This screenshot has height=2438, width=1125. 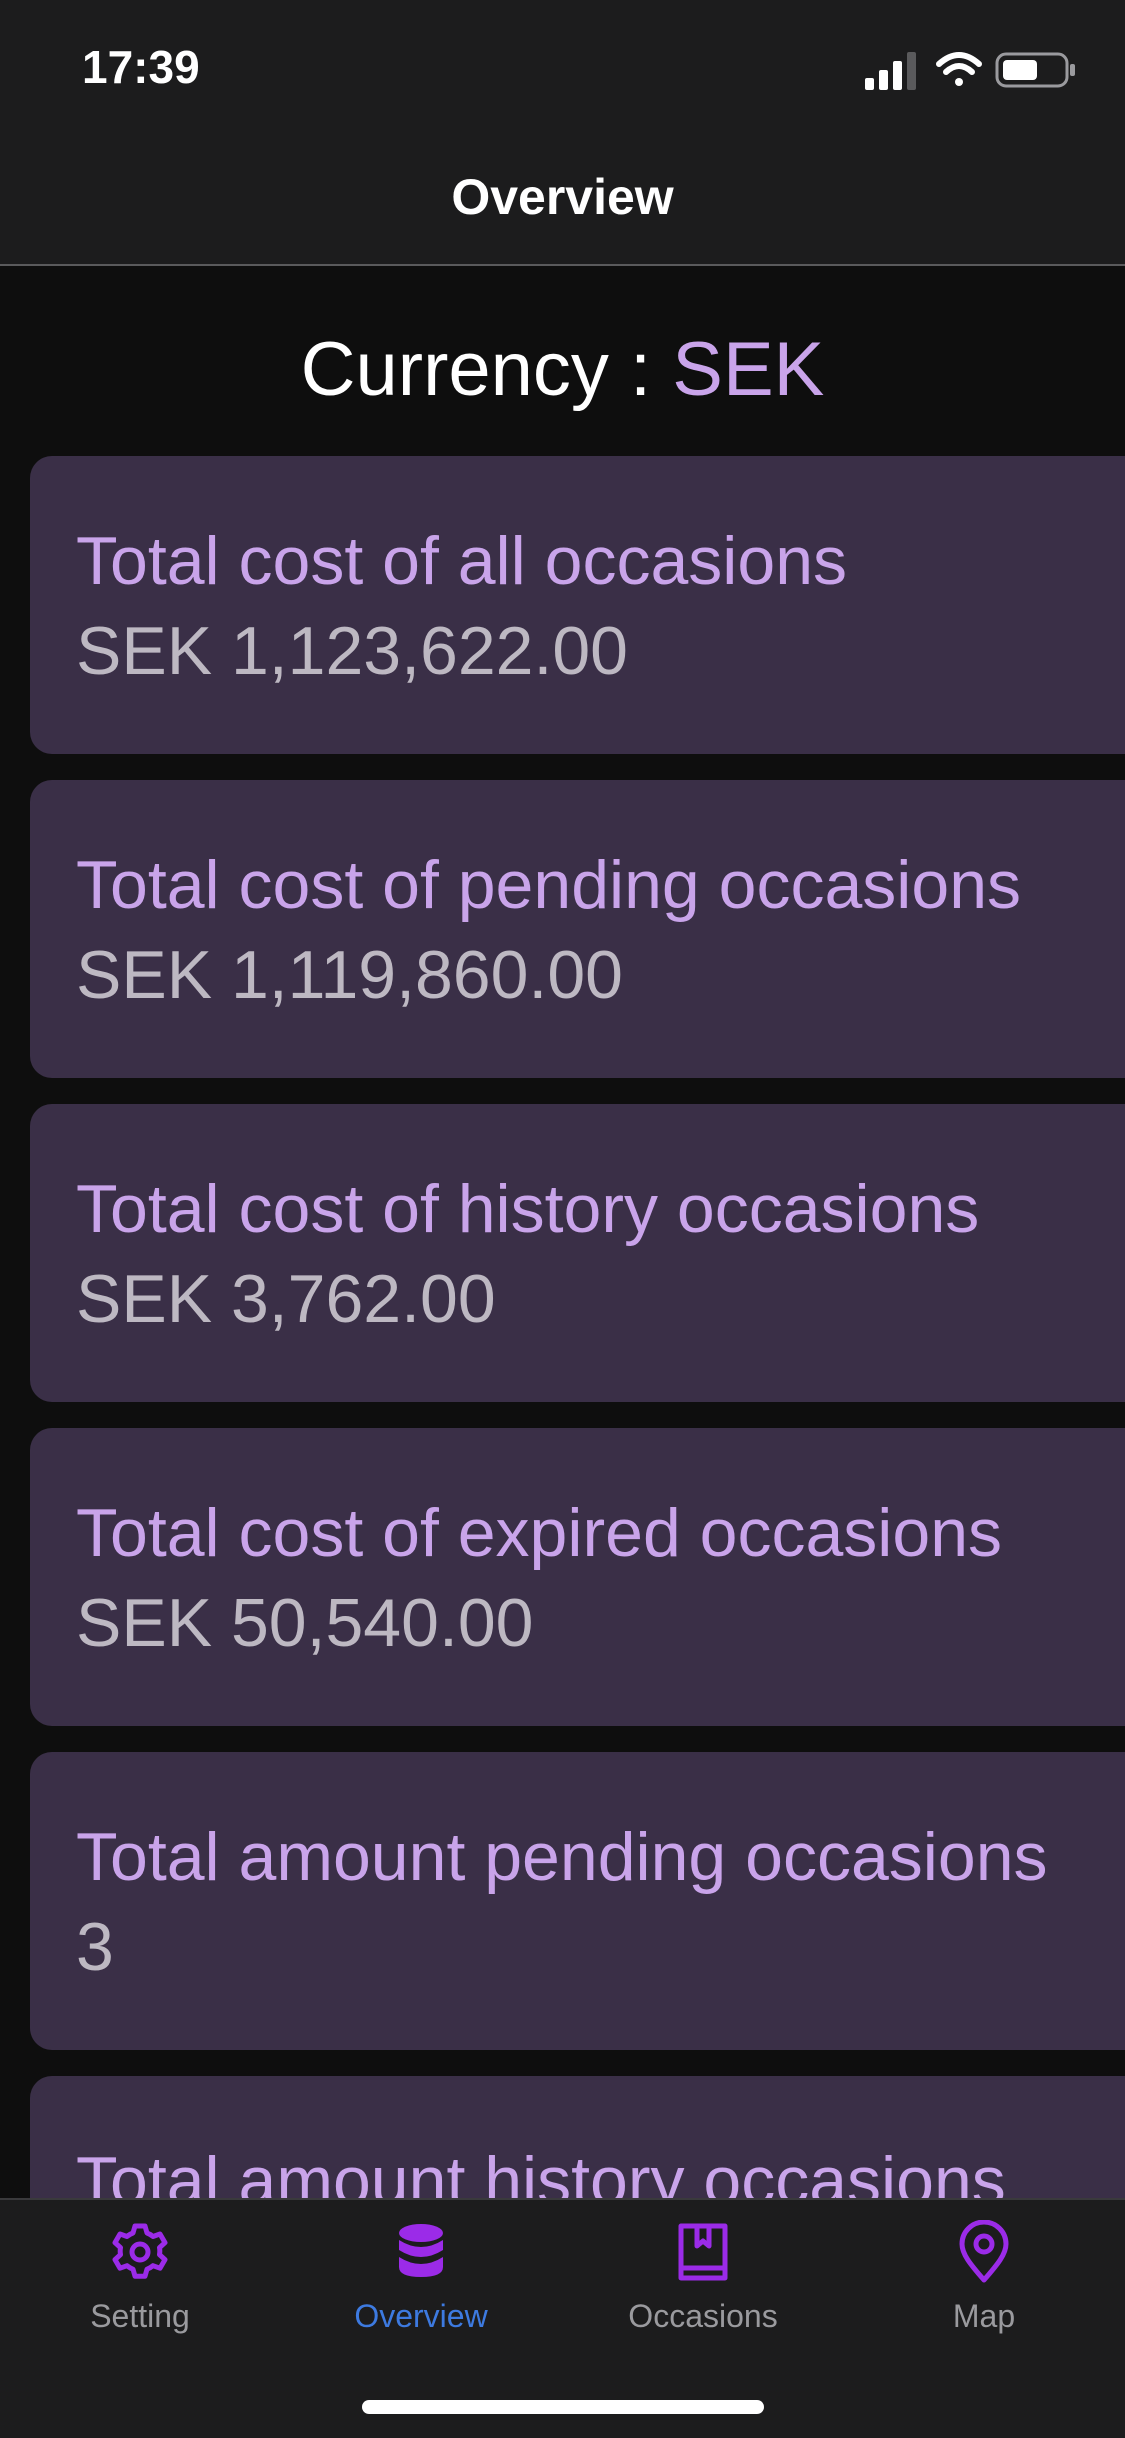 I want to click on card-value: 3, so click(x=95, y=1947).